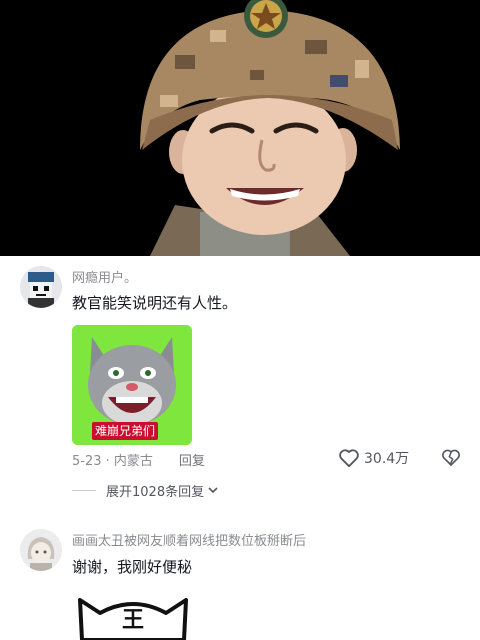 This screenshot has width=480, height=640. What do you see at coordinates (213, 490) in the screenshot?
I see `chevron-down-icon` at bounding box center [213, 490].